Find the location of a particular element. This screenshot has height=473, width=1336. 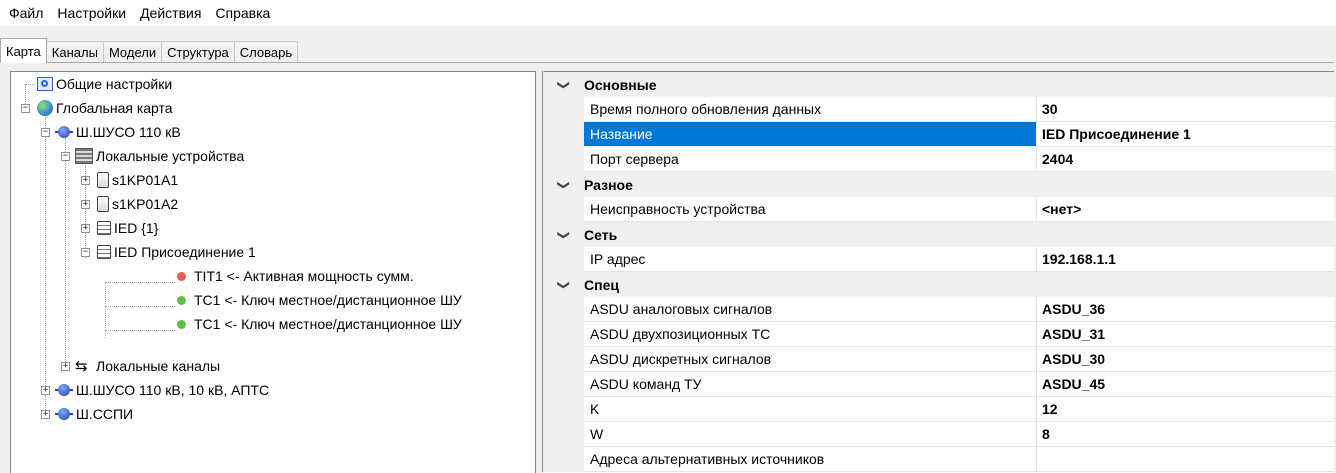

tree-item-device-2: s1KP01A2 is located at coordinates (137, 204).